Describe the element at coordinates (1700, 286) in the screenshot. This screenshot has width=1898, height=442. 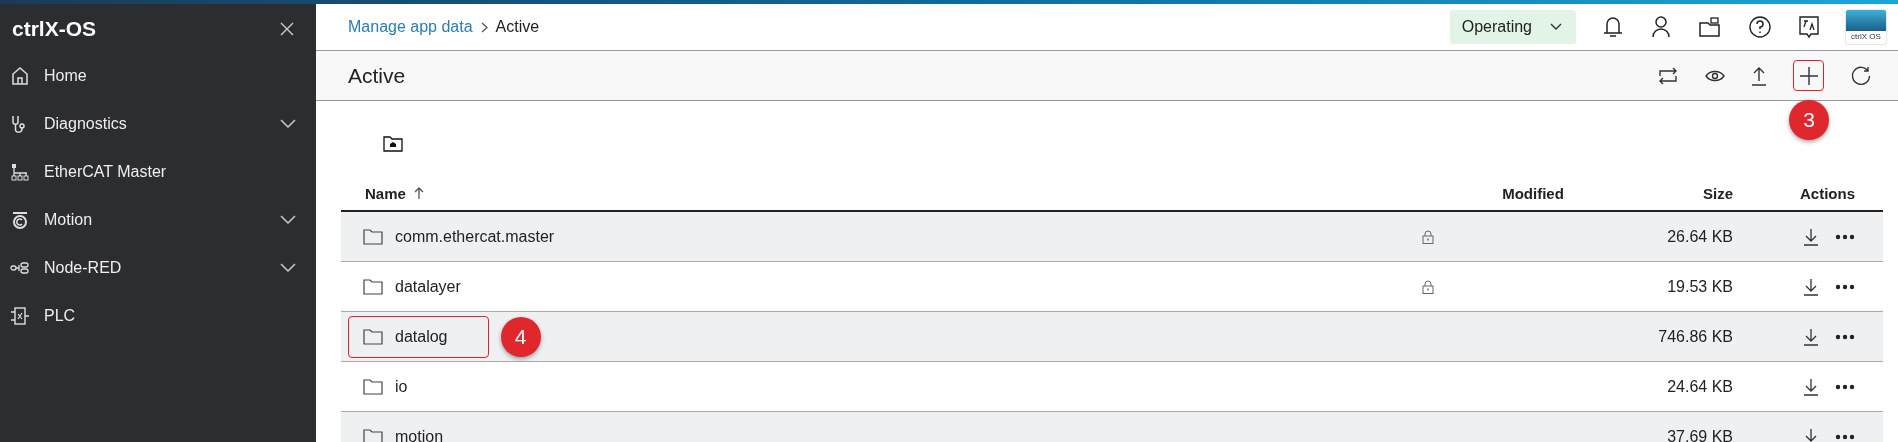
I see `file-size: 19.53 KB` at that location.